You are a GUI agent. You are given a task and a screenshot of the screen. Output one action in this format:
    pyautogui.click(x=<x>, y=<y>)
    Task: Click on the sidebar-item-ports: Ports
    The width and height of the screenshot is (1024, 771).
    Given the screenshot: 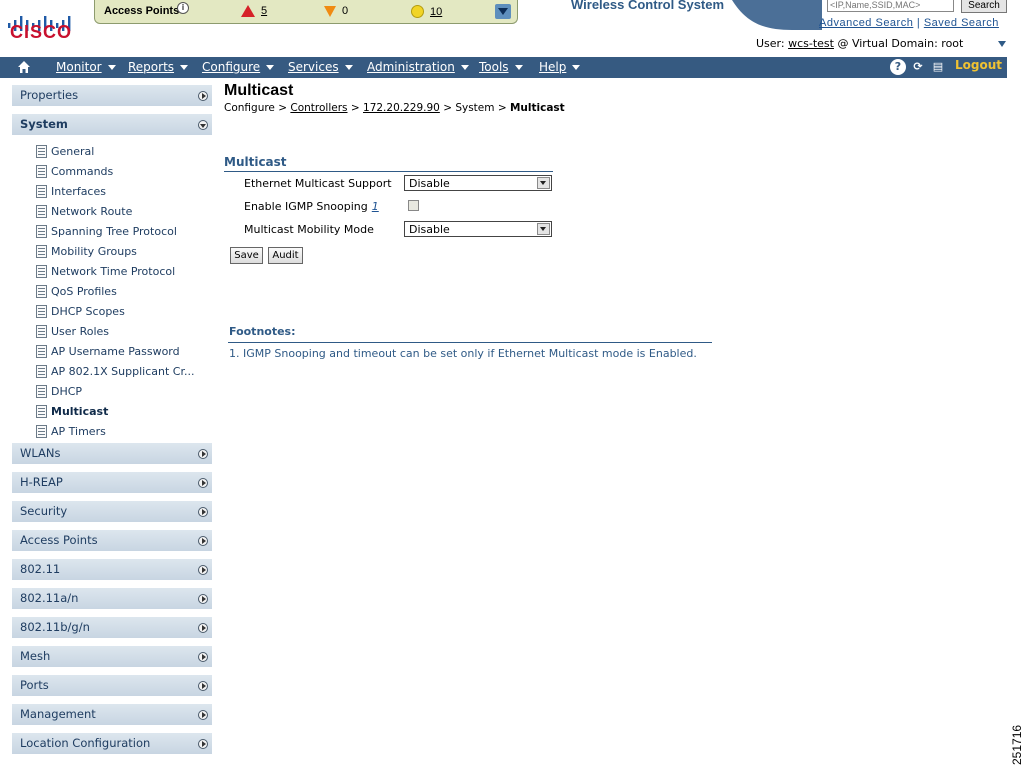 What is the action you would take?
    pyautogui.click(x=112, y=686)
    